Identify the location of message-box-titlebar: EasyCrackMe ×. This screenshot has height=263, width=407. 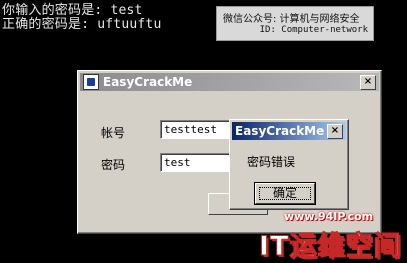
(289, 131).